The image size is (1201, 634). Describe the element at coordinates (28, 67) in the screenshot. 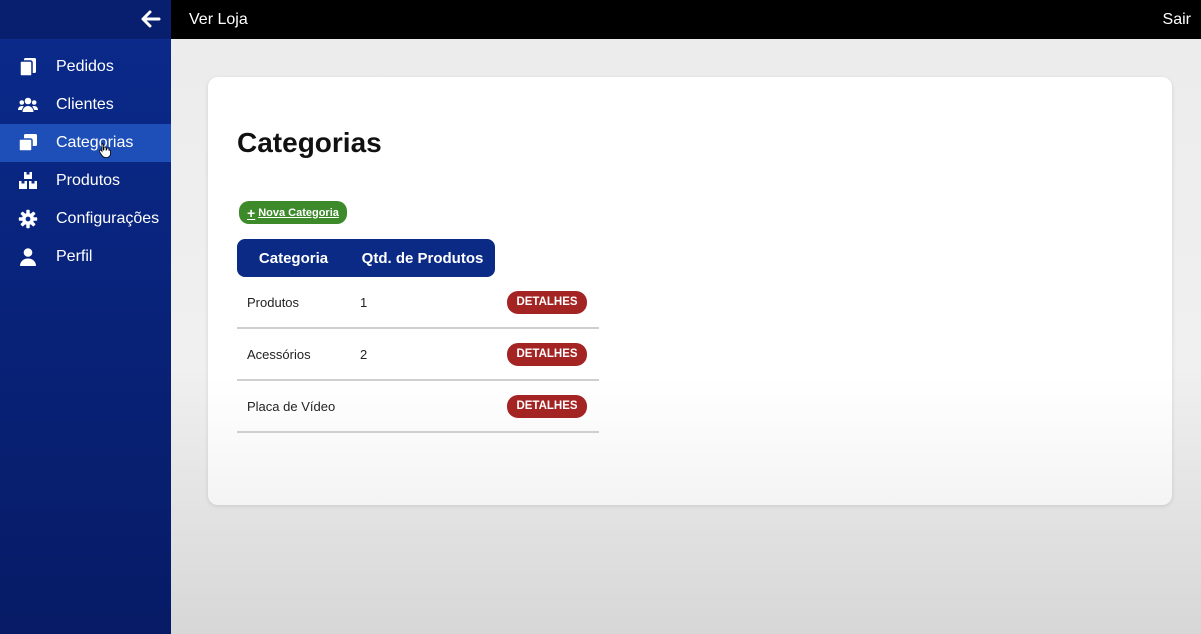

I see `documents-icon` at that location.